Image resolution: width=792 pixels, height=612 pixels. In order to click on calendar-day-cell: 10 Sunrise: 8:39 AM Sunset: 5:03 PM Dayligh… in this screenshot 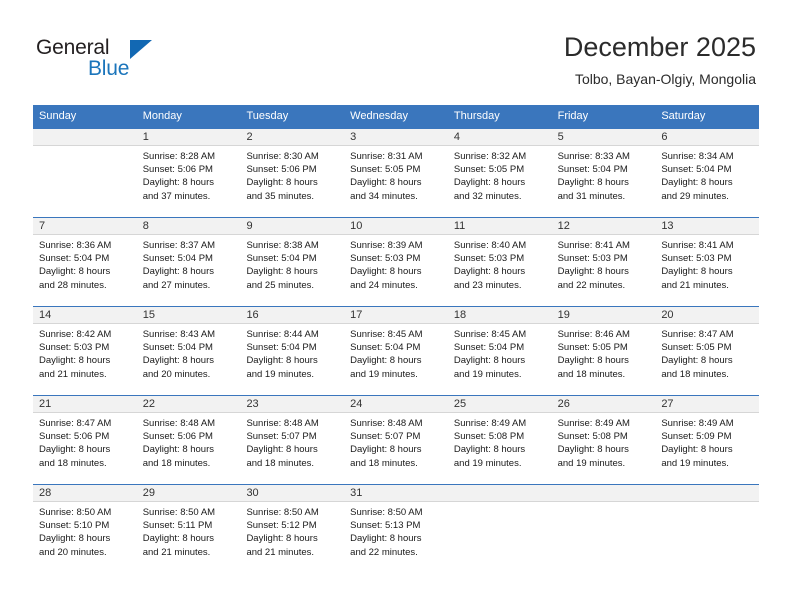, I will do `click(396, 262)`.